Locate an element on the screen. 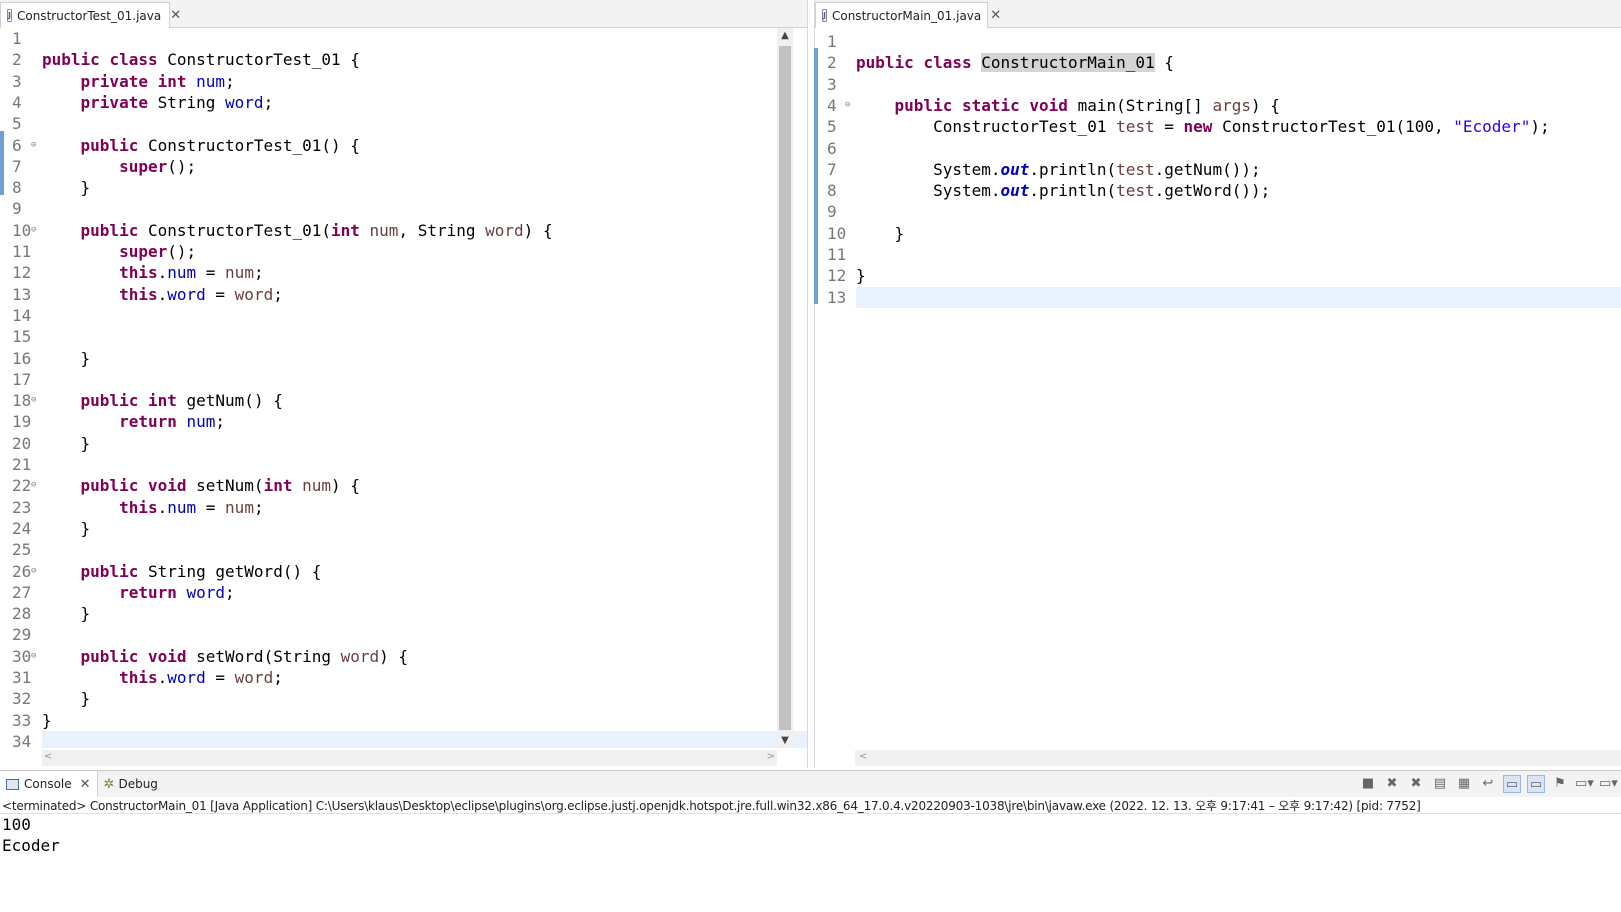 The height and width of the screenshot is (912, 1621). code-line: 16 } is located at coordinates (403, 358).